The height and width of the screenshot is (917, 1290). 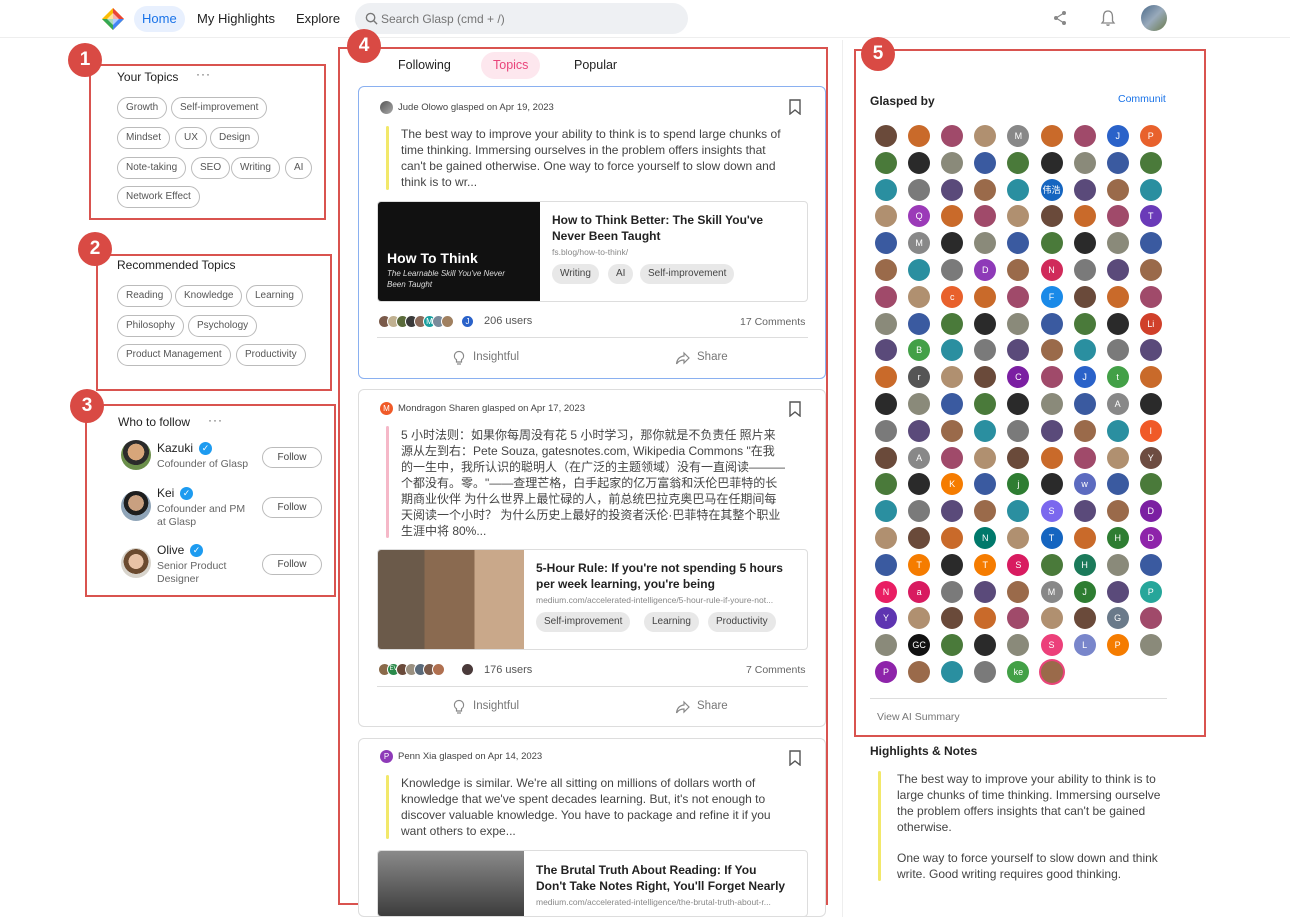 What do you see at coordinates (952, 296) in the screenshot?
I see `glasper-avatar: c` at bounding box center [952, 296].